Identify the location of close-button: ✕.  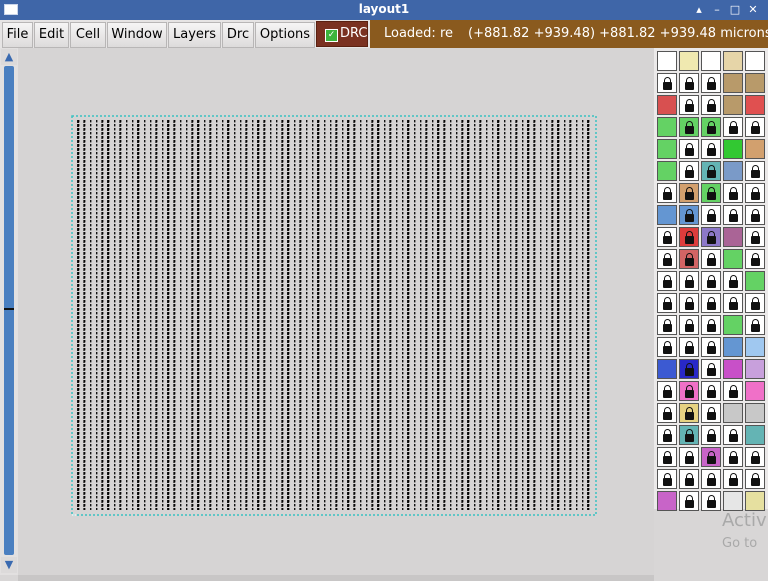
(753, 10).